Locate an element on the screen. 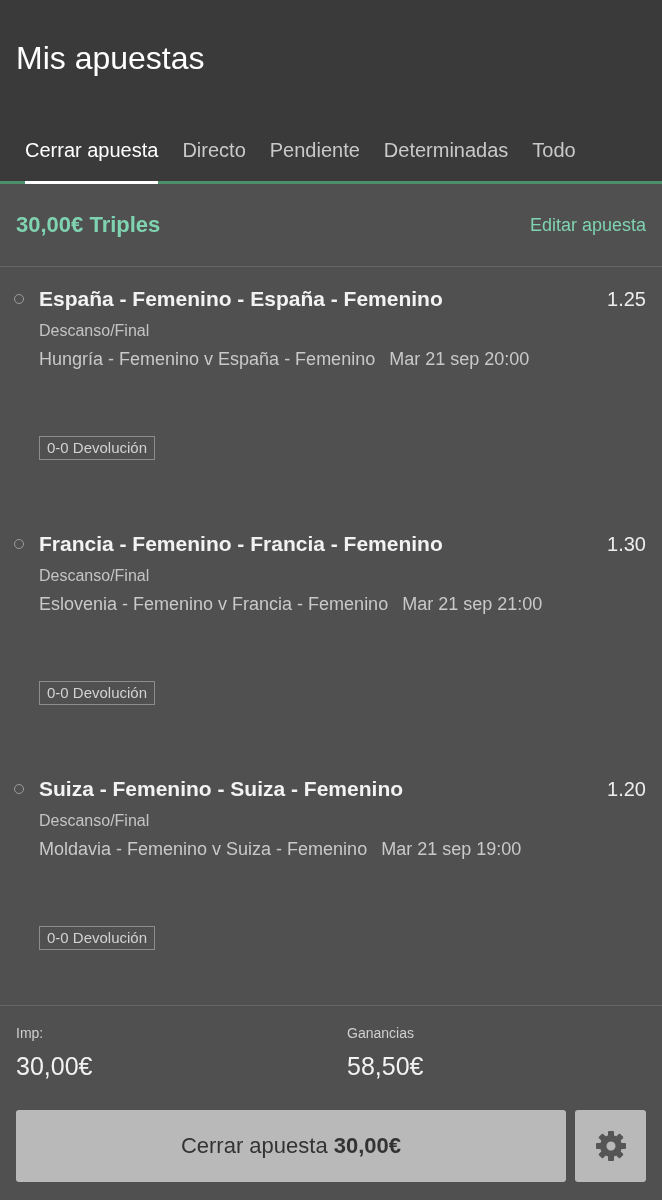 The height and width of the screenshot is (1200, 662). odds: 1.30 is located at coordinates (626, 544).